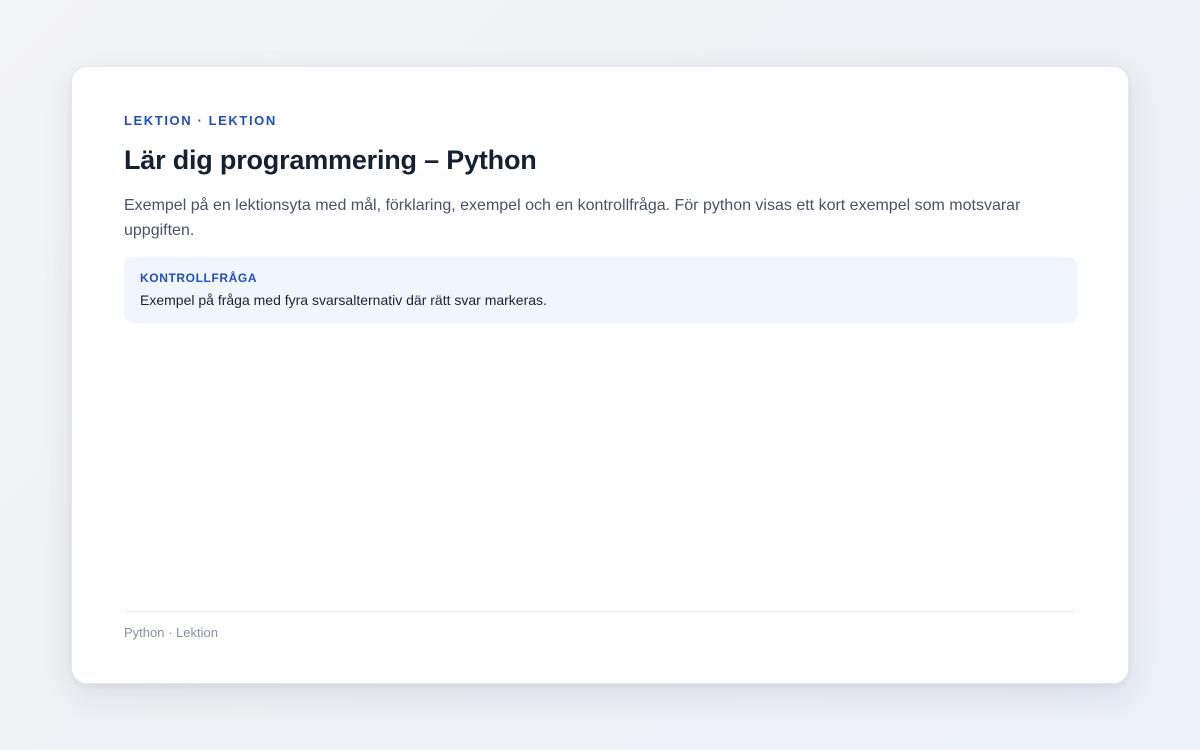  Describe the element at coordinates (330, 160) in the screenshot. I see `page-title: Lär dig programmering – Python` at that location.